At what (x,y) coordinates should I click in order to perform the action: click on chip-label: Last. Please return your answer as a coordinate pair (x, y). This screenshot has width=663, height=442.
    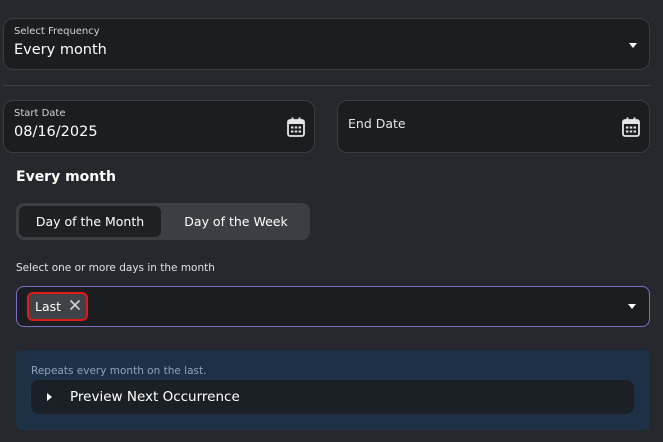
    Looking at the image, I should click on (48, 306).